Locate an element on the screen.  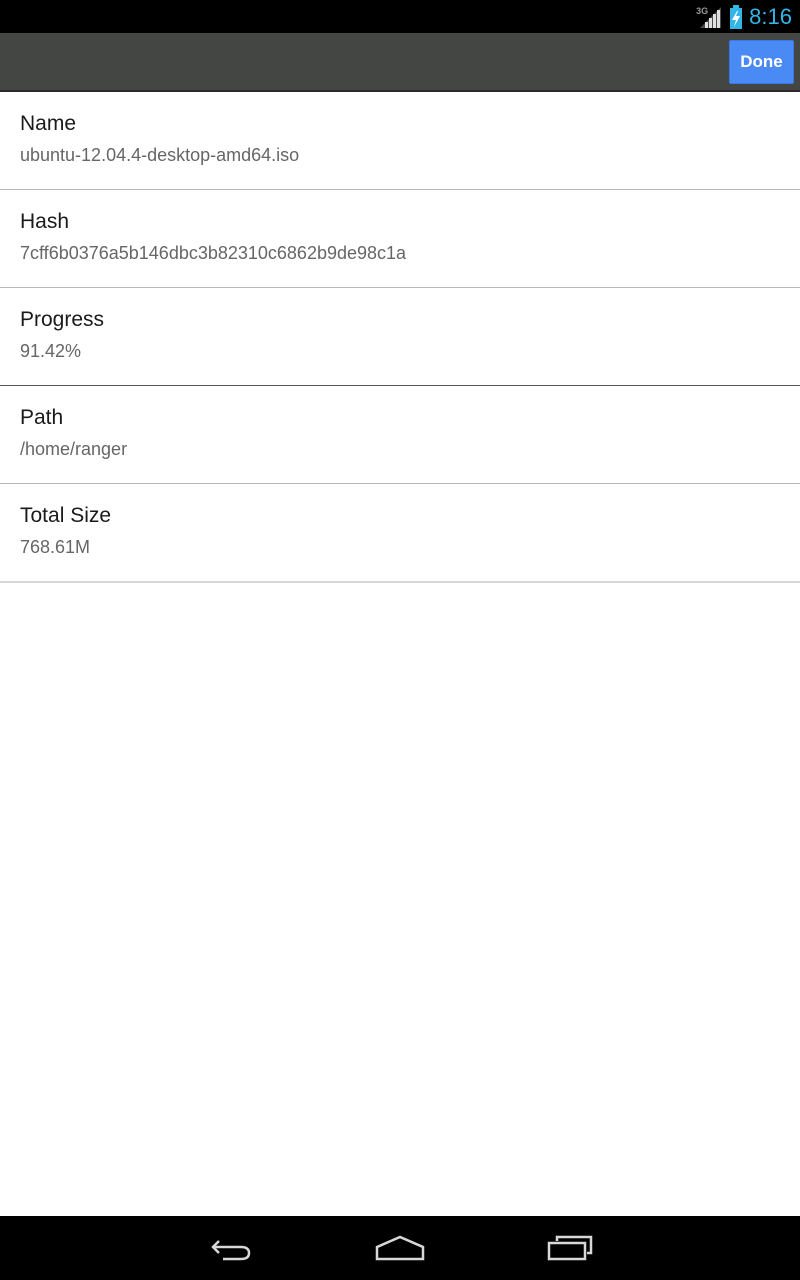
detail-value: 7cff6b0376a5b146dbc3b82310c6862b9de98c1a is located at coordinates (213, 253).